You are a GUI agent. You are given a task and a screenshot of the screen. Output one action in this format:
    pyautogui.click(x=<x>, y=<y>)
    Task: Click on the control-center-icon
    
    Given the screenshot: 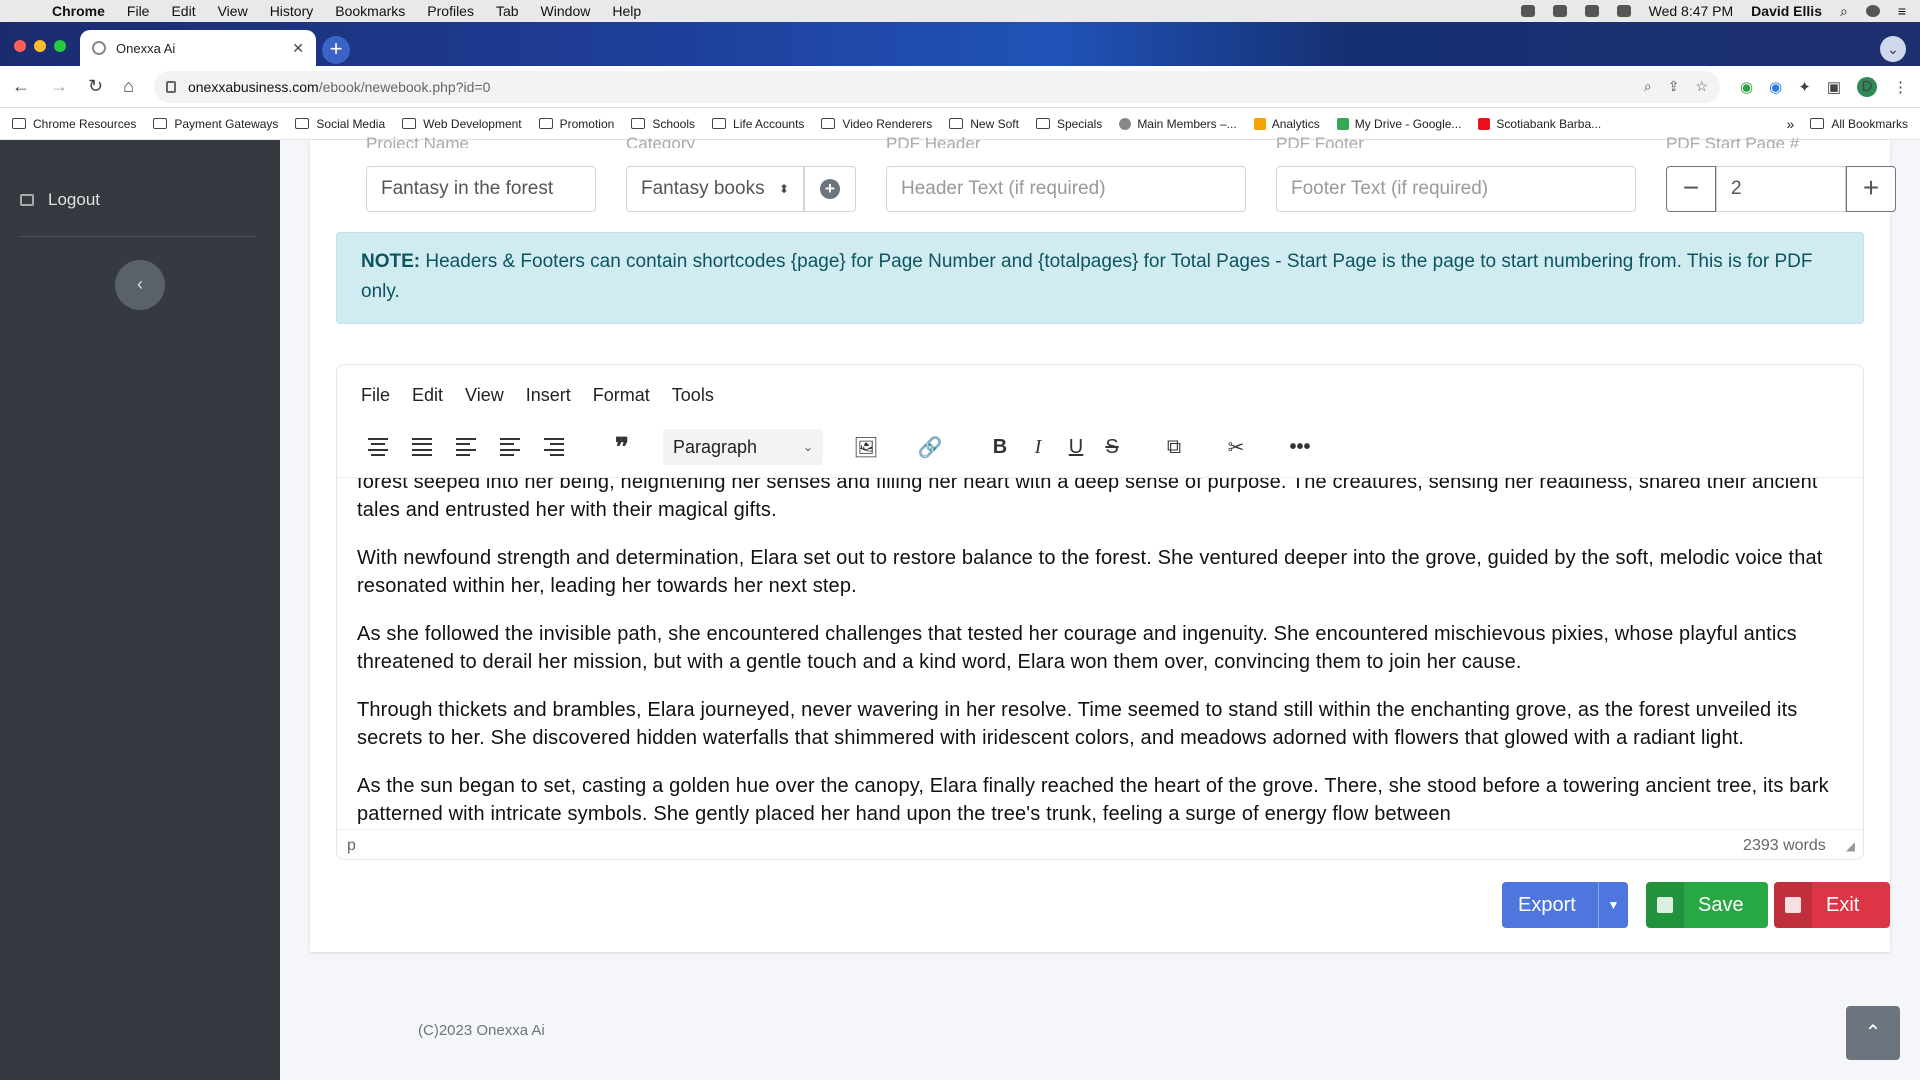 What is the action you would take?
    pyautogui.click(x=1591, y=11)
    